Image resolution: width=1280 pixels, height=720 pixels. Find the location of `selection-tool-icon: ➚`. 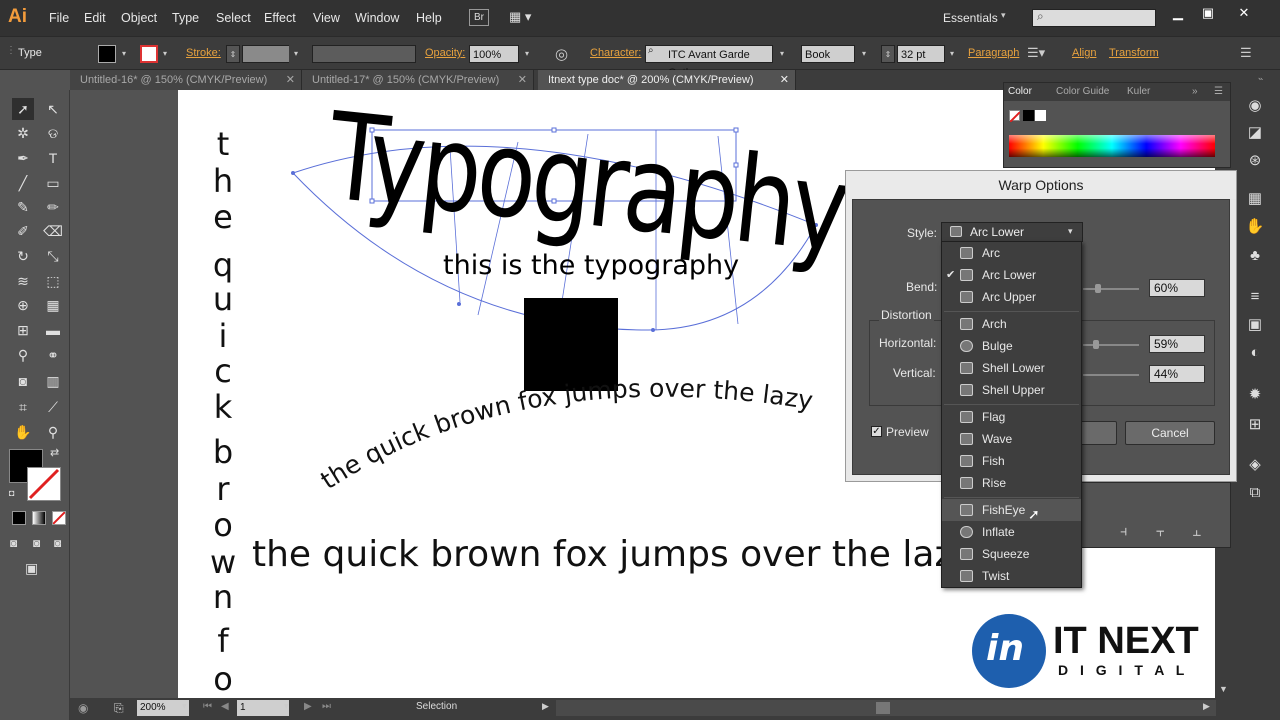

selection-tool-icon: ➚ is located at coordinates (23, 109).